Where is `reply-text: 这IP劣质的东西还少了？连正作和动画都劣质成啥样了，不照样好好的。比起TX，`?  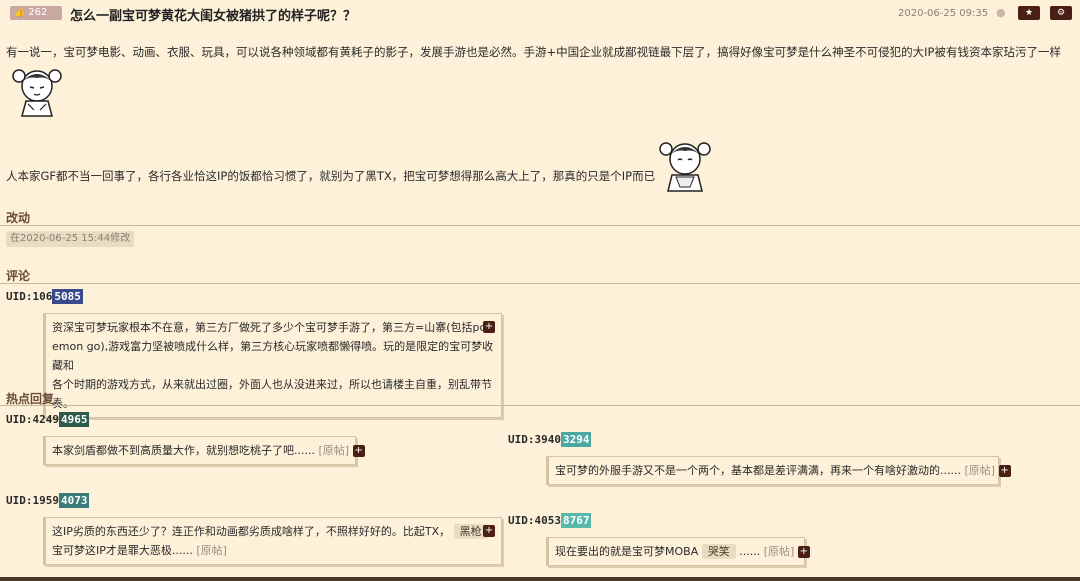
reply-text: 这IP劣质的东西还少了？连正作和动画都劣质成啥样了，不照样好好的。比起TX， is located at coordinates (251, 531).